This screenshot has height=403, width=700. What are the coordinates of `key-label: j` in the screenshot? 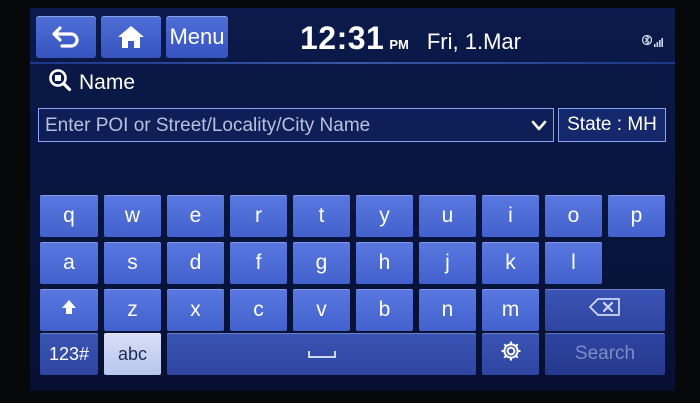 It's located at (447, 262).